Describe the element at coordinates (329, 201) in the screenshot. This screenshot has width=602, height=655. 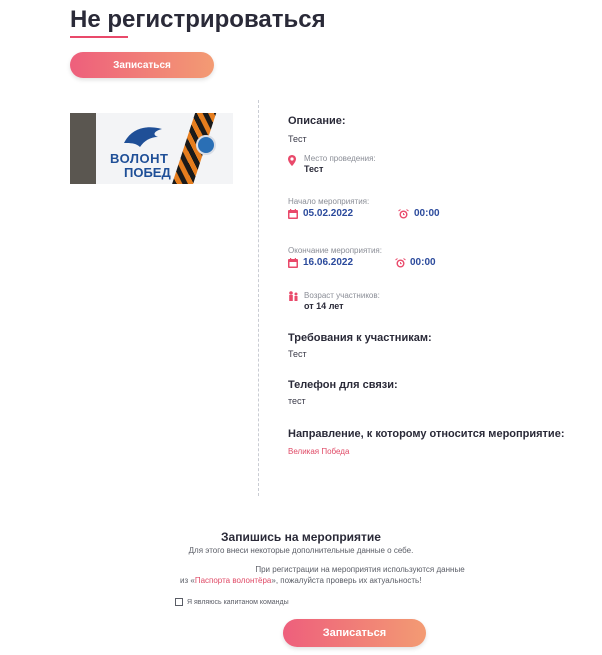
I see `start-label: Начало мероприятия:` at that location.